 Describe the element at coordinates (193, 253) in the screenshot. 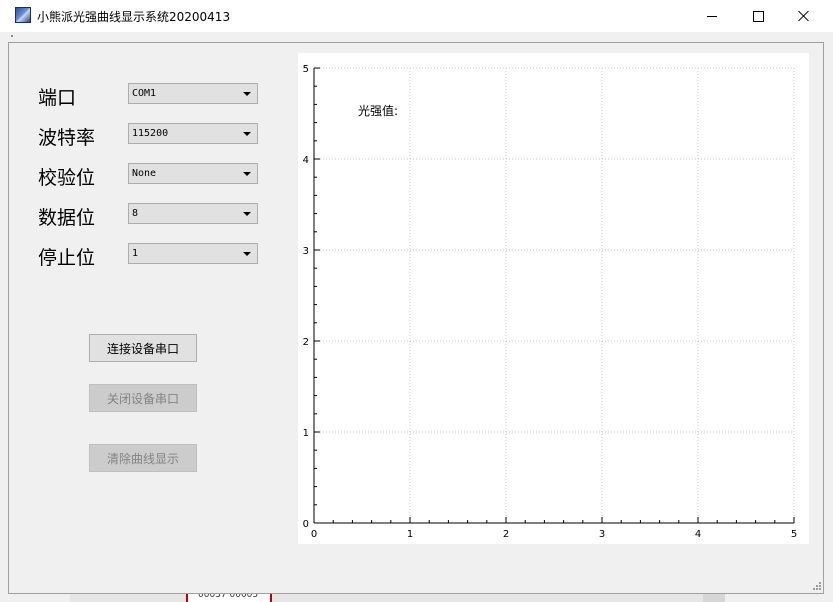

I see `stop-bits-select: 1` at that location.